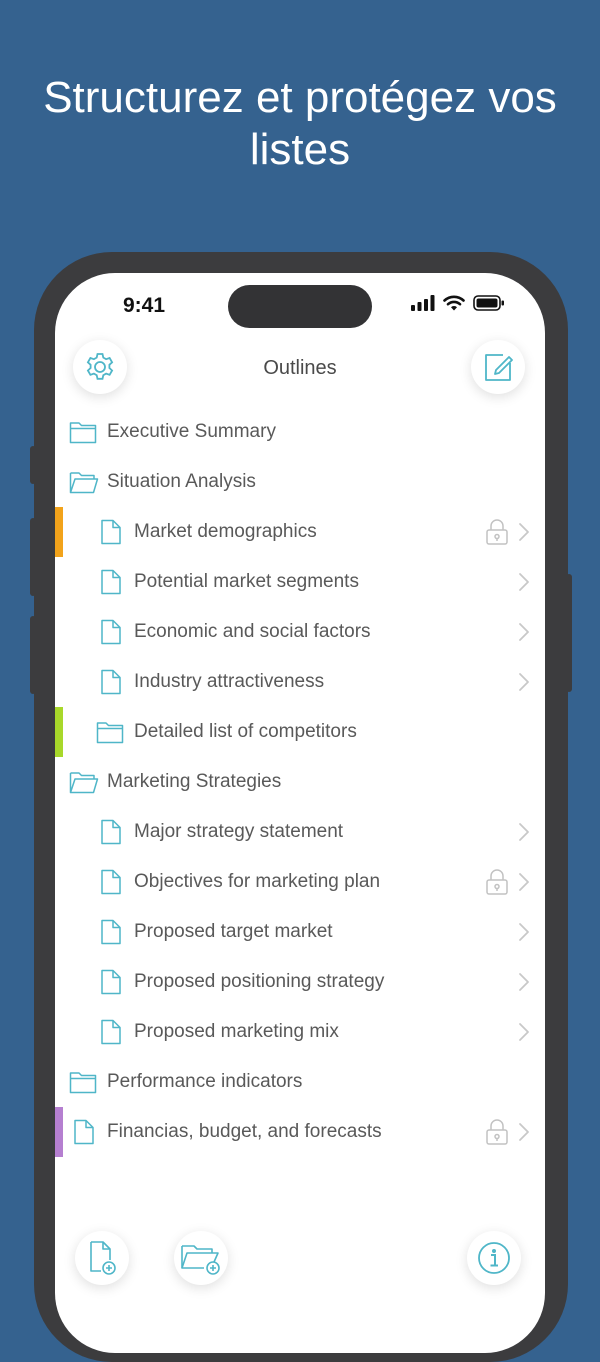 The image size is (600, 1362). I want to click on edit-button, so click(498, 367).